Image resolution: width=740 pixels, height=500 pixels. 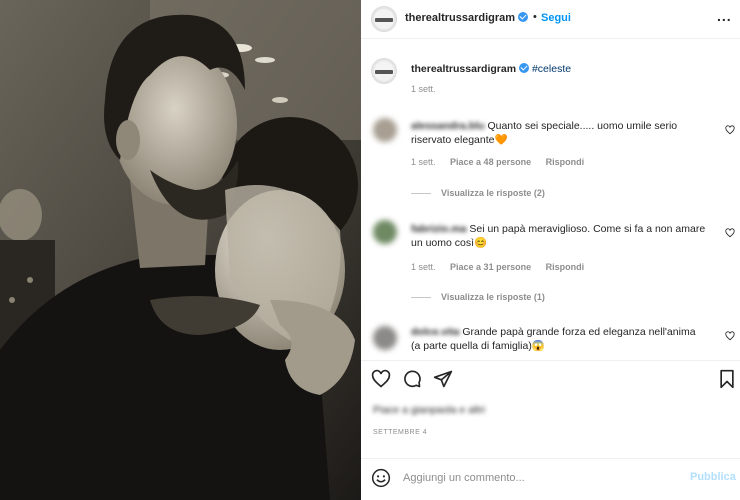 What do you see at coordinates (448, 126) in the screenshot?
I see `comment-username: alessandra.blu` at bounding box center [448, 126].